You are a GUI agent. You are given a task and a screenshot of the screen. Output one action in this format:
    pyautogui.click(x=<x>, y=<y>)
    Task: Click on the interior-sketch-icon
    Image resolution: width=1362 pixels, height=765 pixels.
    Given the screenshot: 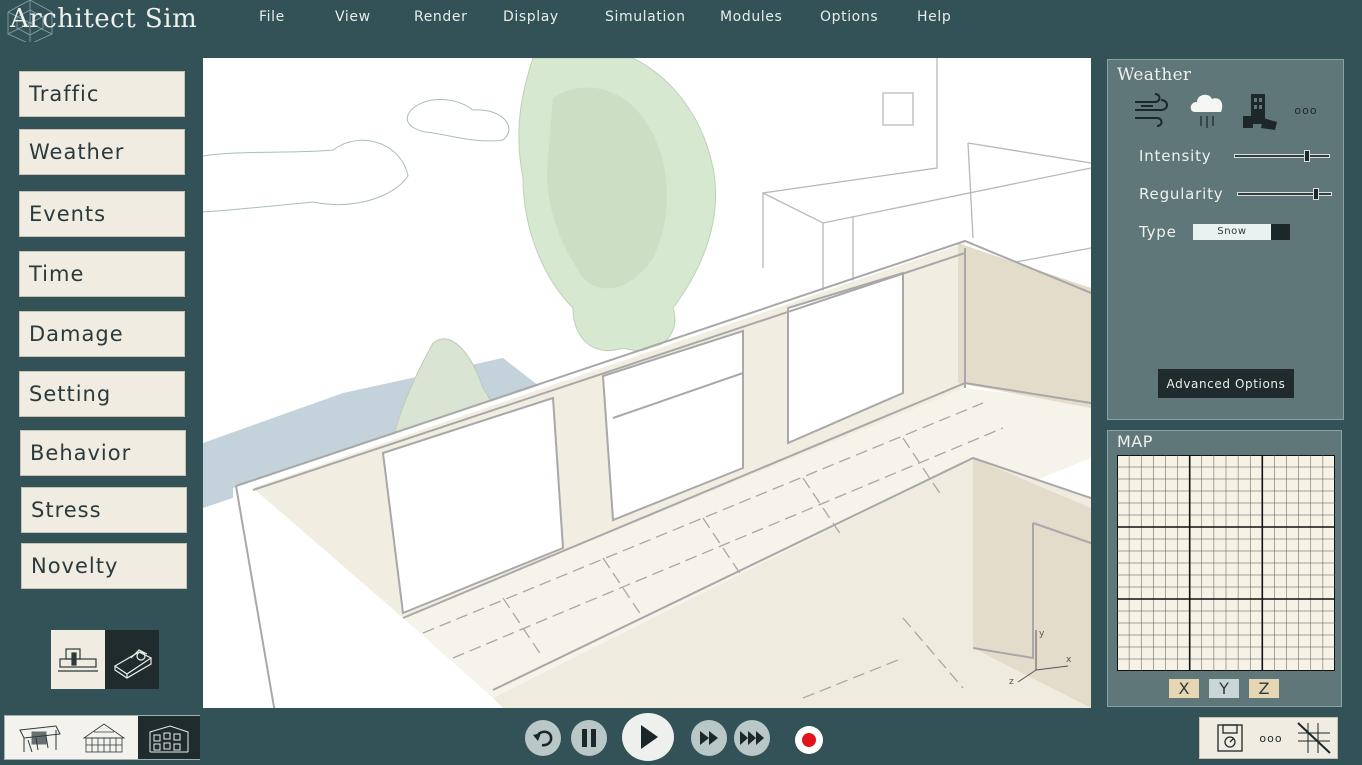 What is the action you would take?
    pyautogui.click(x=40, y=738)
    